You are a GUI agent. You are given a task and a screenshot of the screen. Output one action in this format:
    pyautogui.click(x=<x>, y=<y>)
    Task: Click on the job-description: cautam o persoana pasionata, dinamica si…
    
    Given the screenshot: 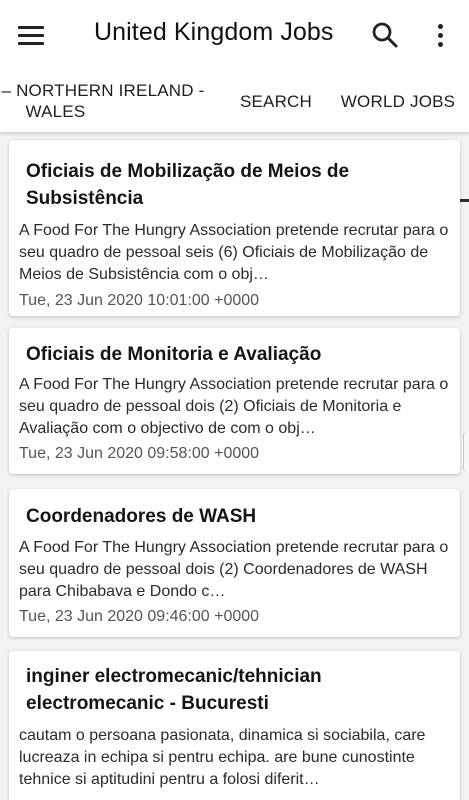 What is the action you would take?
    pyautogui.click(x=222, y=757)
    